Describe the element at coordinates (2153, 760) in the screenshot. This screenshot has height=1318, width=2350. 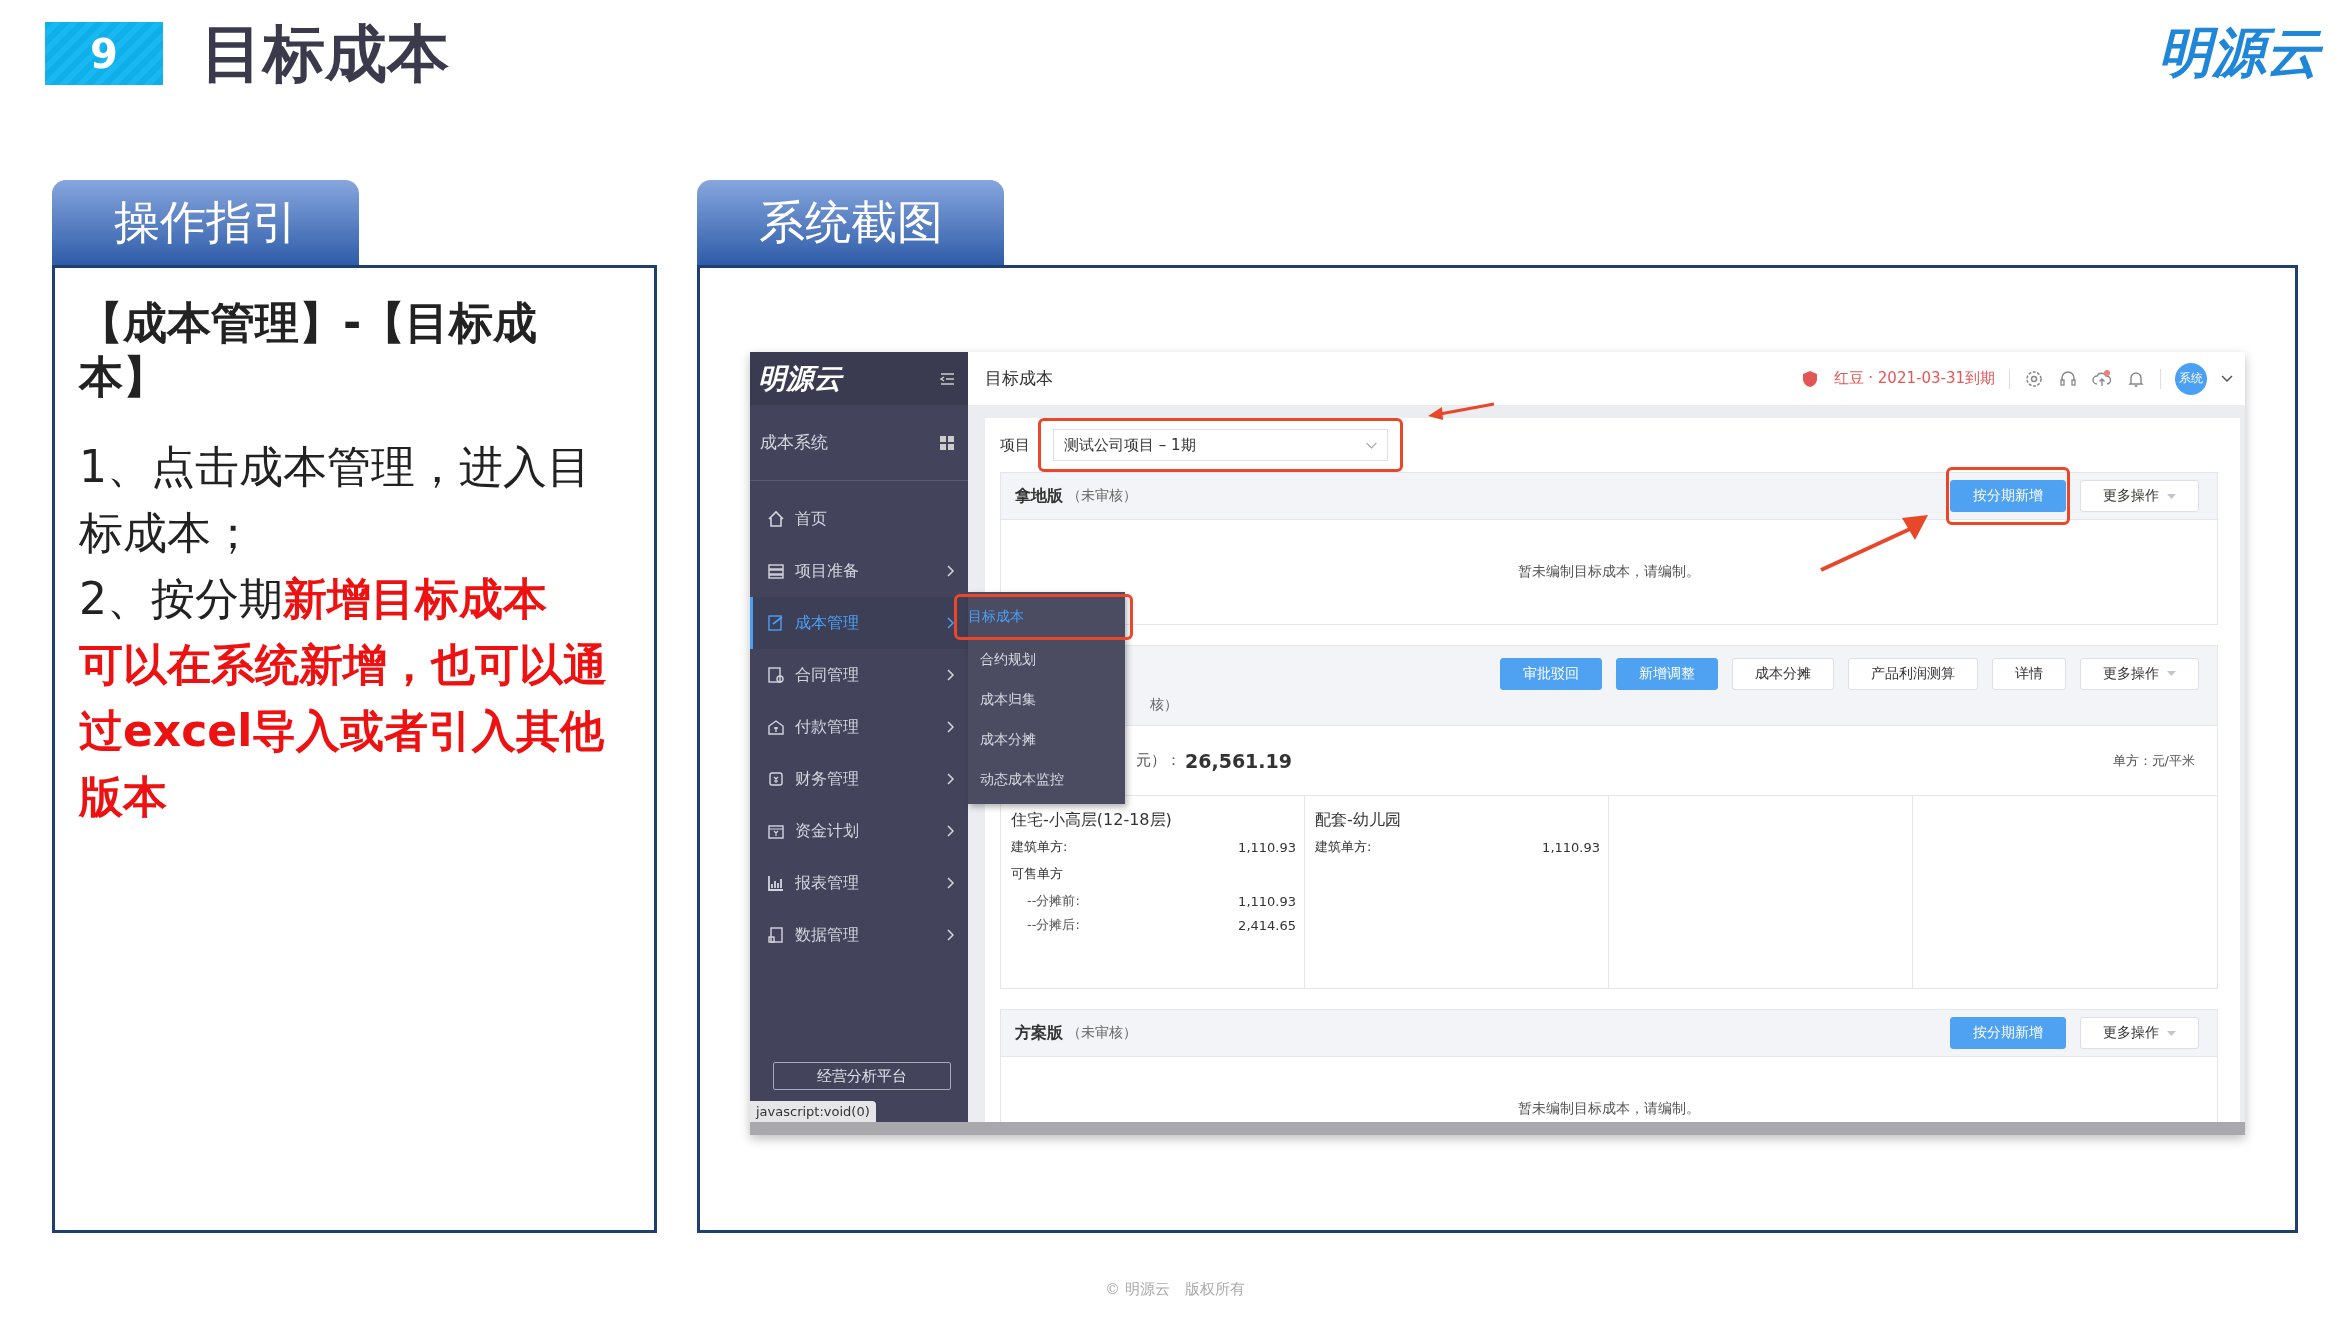
I see `unit-label: 单方：元/平米` at that location.